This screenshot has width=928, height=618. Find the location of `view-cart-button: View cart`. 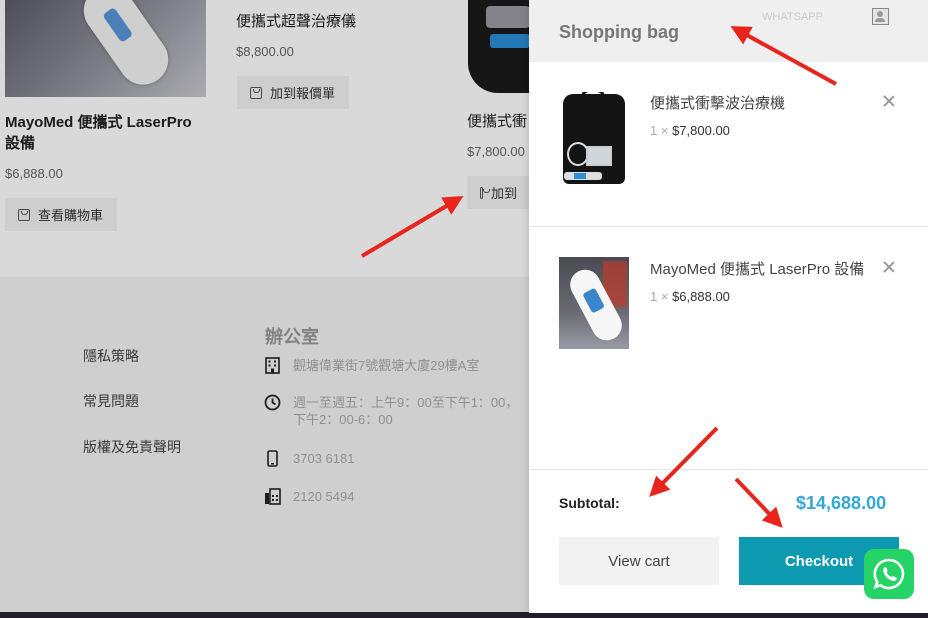

view-cart-button: View cart is located at coordinates (639, 561).